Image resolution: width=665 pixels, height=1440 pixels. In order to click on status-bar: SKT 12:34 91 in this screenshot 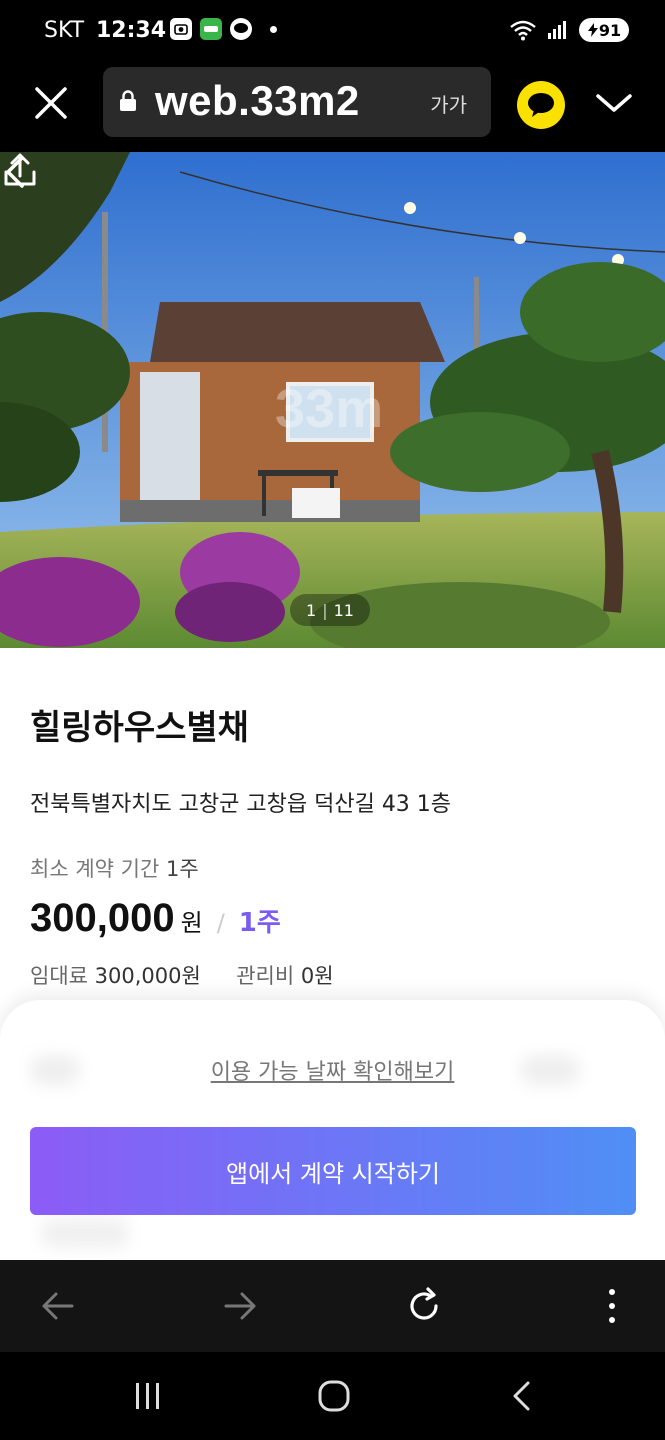, I will do `click(332, 31)`.